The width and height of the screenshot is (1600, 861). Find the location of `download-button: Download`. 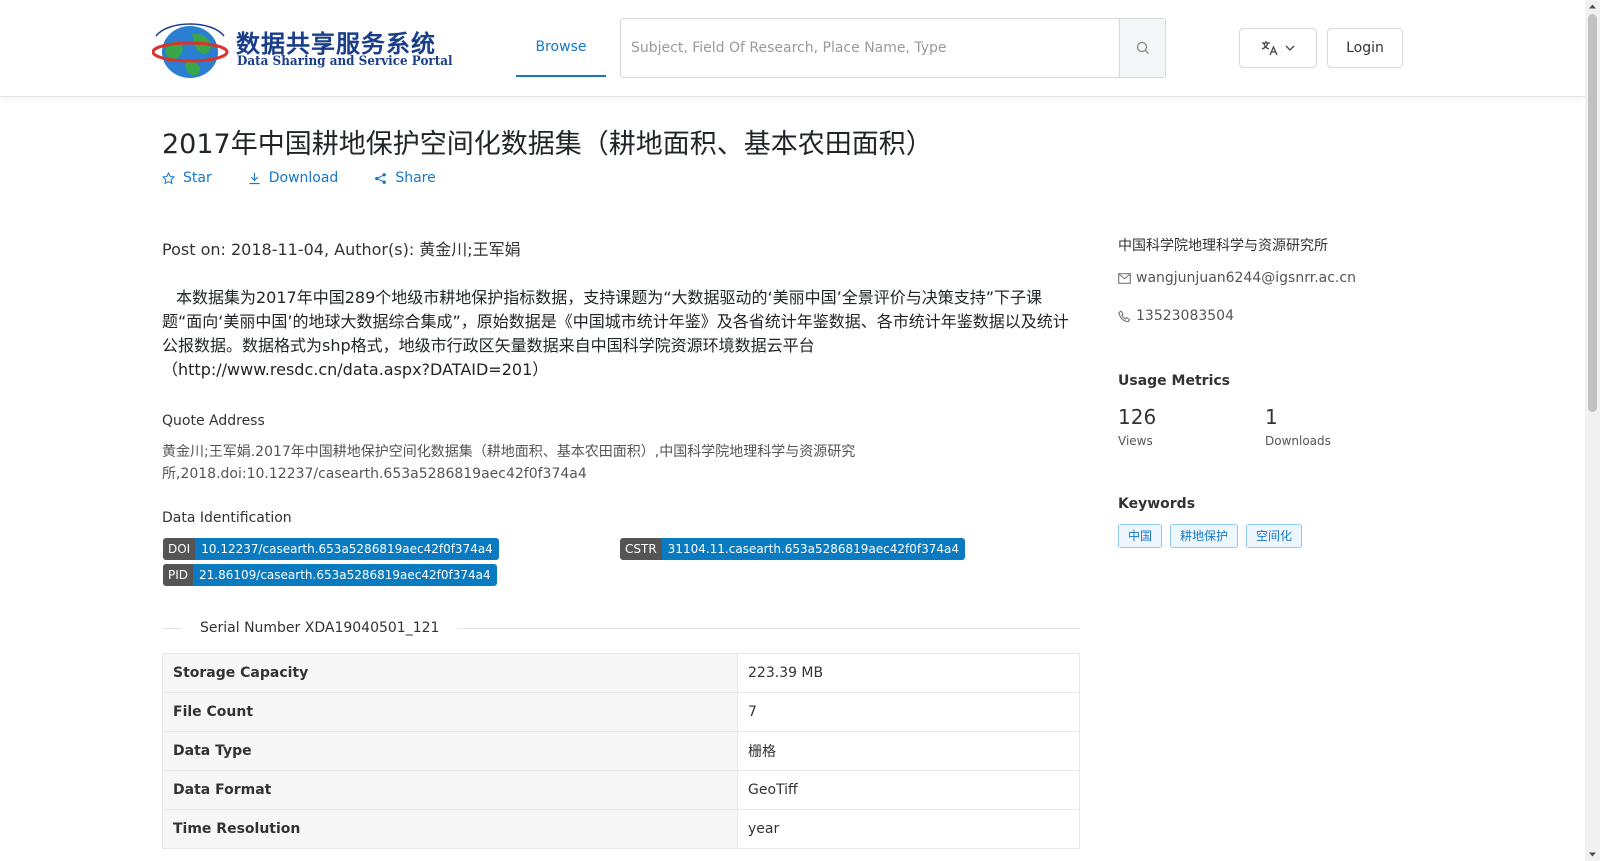

download-button: Download is located at coordinates (293, 178).